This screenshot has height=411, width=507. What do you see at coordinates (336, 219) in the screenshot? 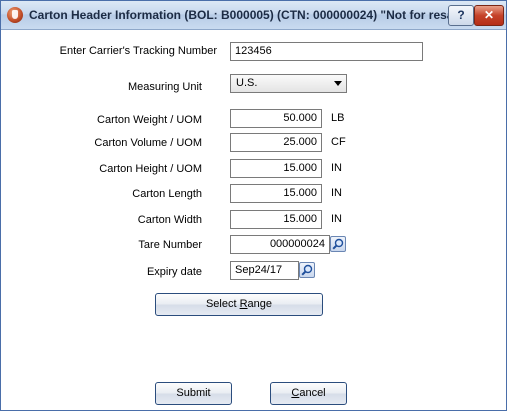
I see `width-unit: IN` at bounding box center [336, 219].